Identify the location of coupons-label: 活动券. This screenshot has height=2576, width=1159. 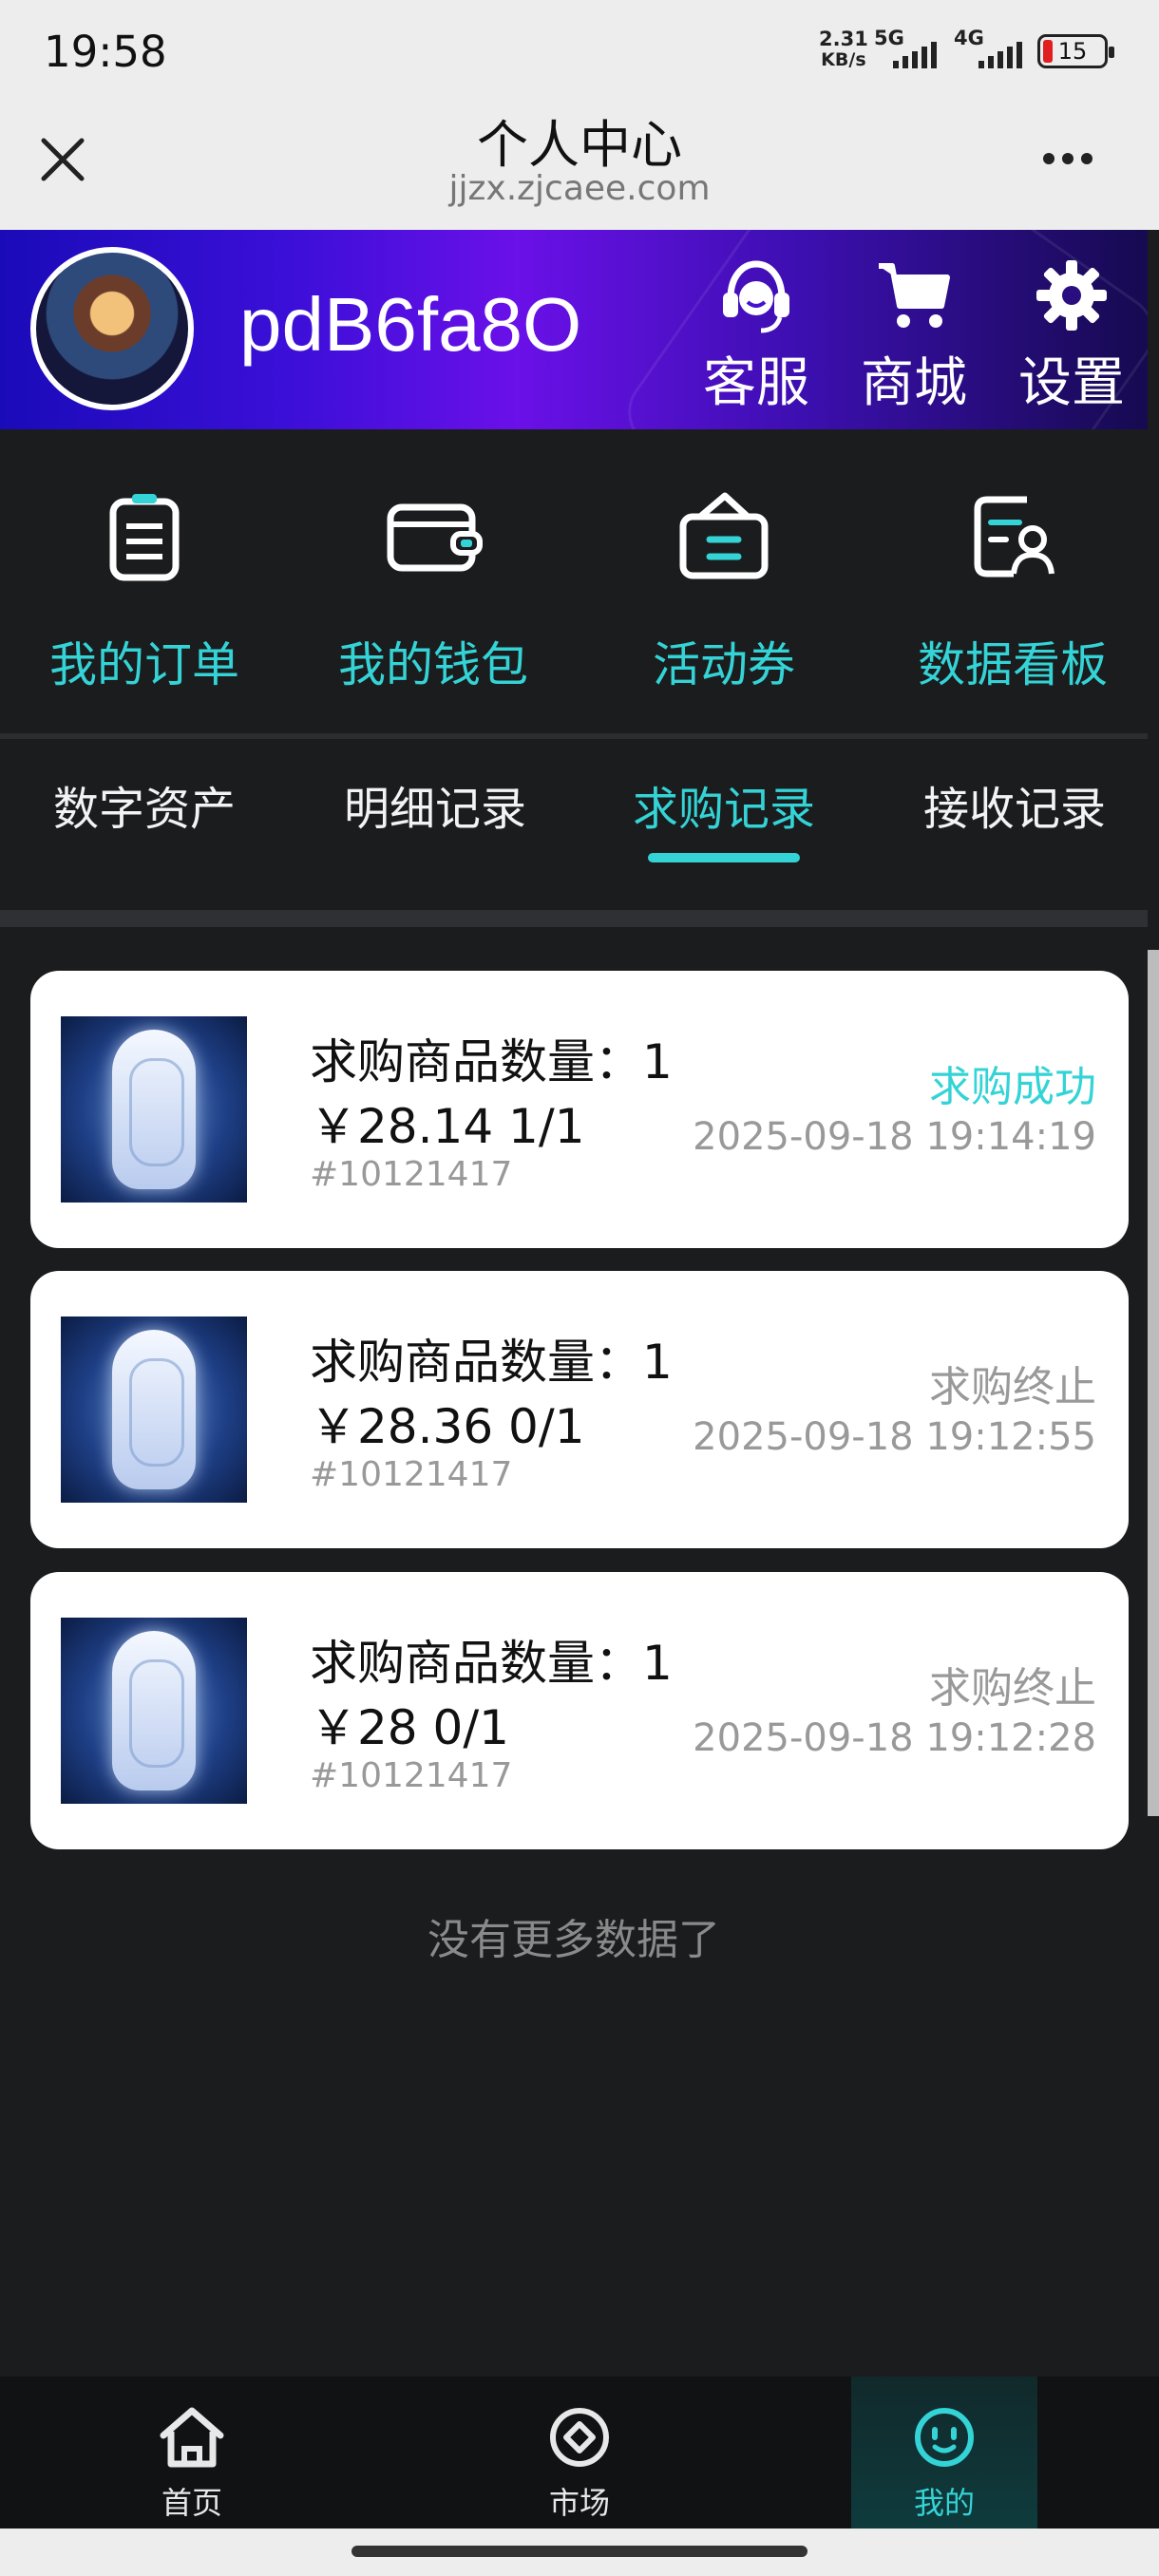
(724, 664).